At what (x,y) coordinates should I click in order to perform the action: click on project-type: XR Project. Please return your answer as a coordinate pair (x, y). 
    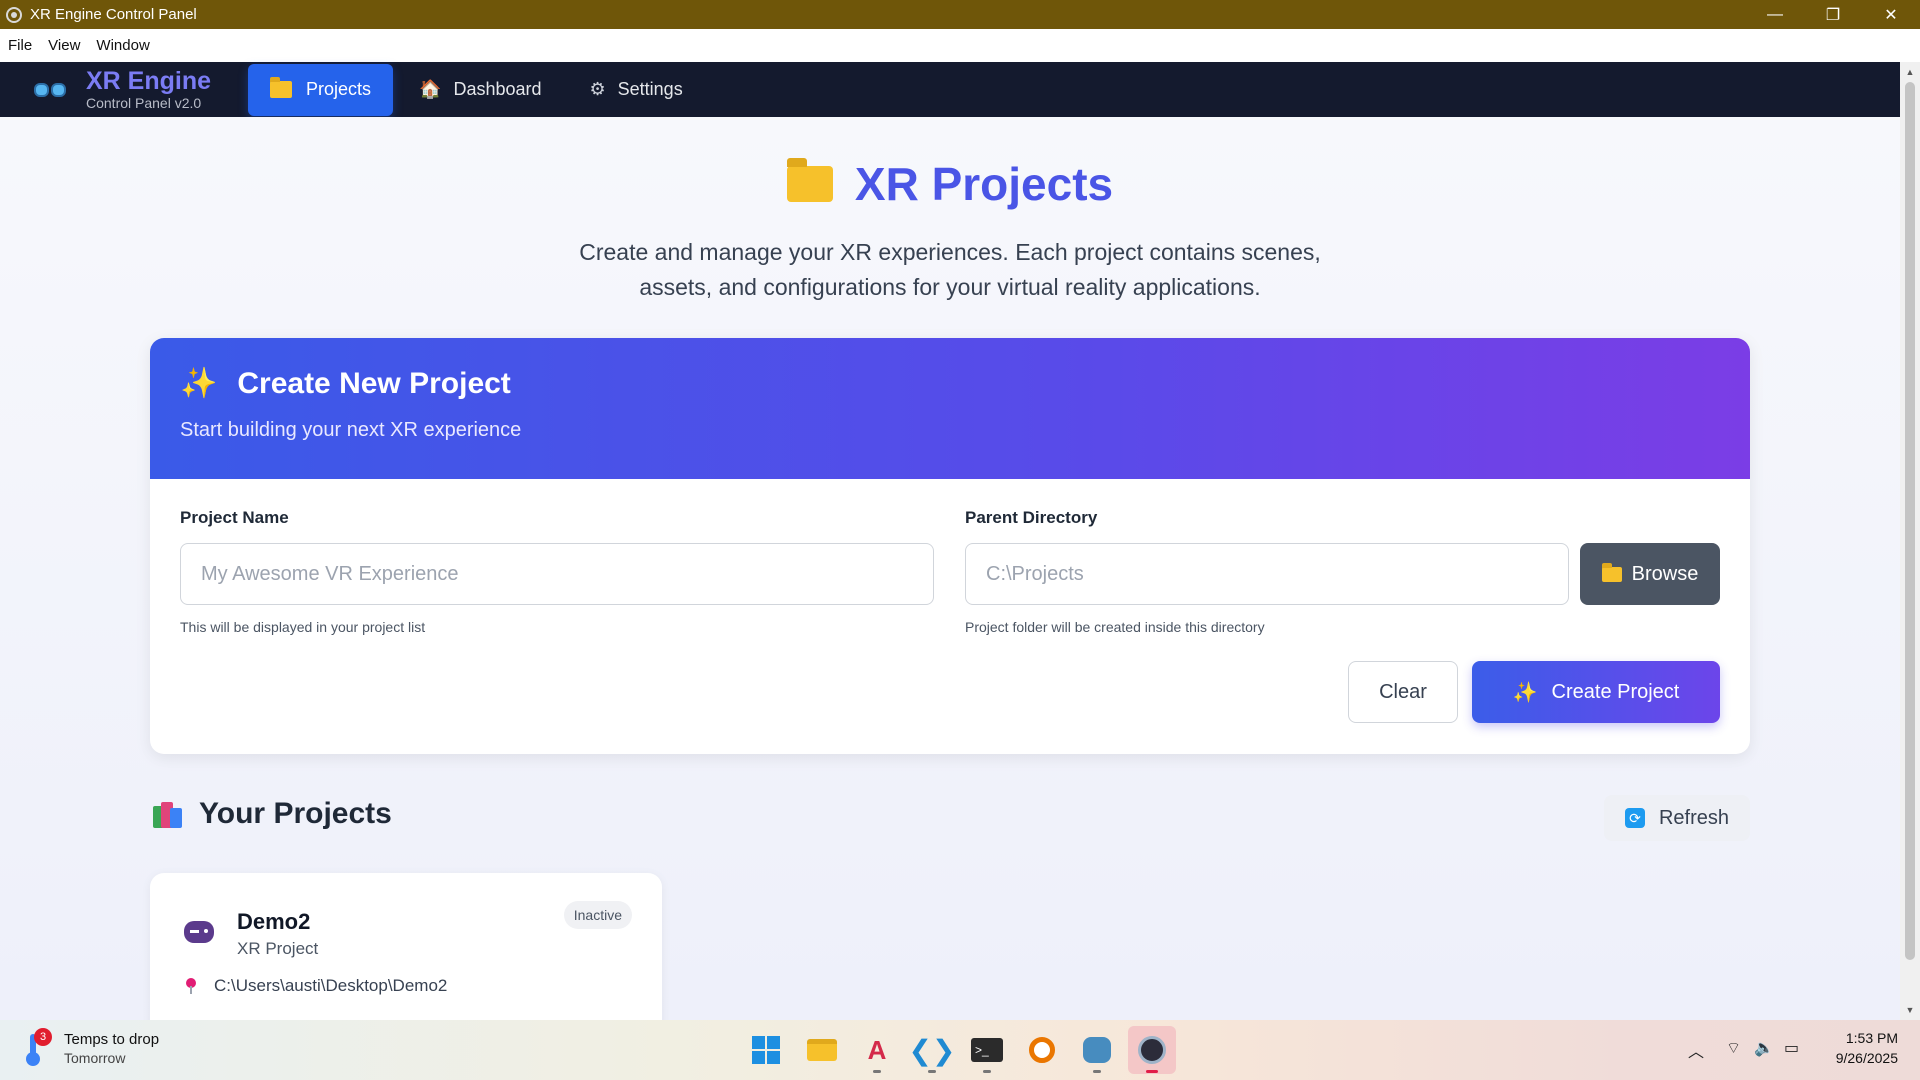
    Looking at the image, I should click on (278, 948).